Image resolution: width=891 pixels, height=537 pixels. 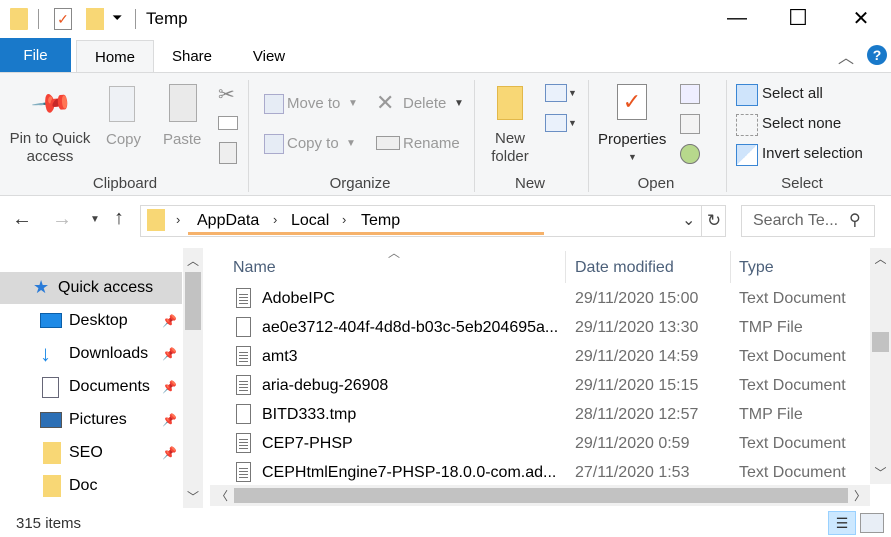 What do you see at coordinates (228, 123) in the screenshot?
I see `copy-path-icon` at bounding box center [228, 123].